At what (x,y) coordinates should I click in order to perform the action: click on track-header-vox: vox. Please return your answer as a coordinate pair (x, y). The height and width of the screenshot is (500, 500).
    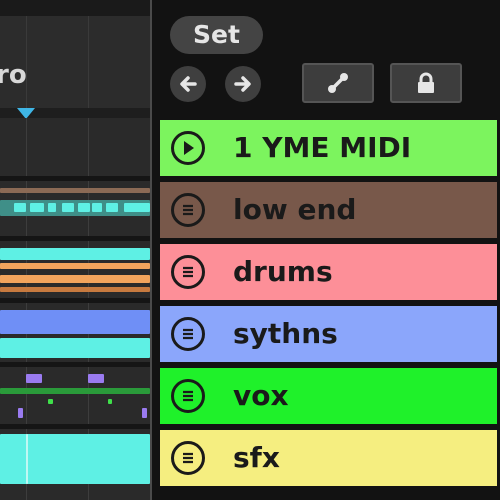
    Looking at the image, I should click on (328, 396).